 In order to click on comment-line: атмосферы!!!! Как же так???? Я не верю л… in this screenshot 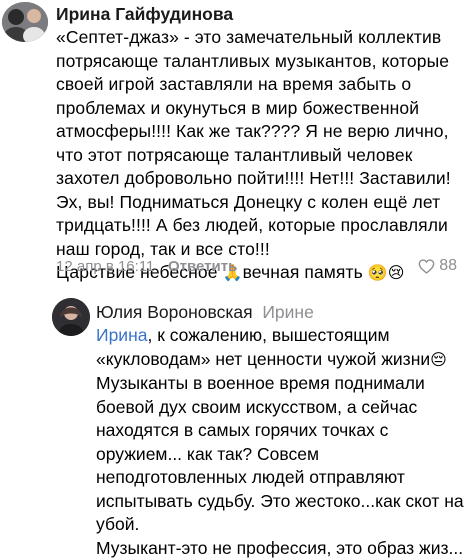, I will do `click(263, 132)`.